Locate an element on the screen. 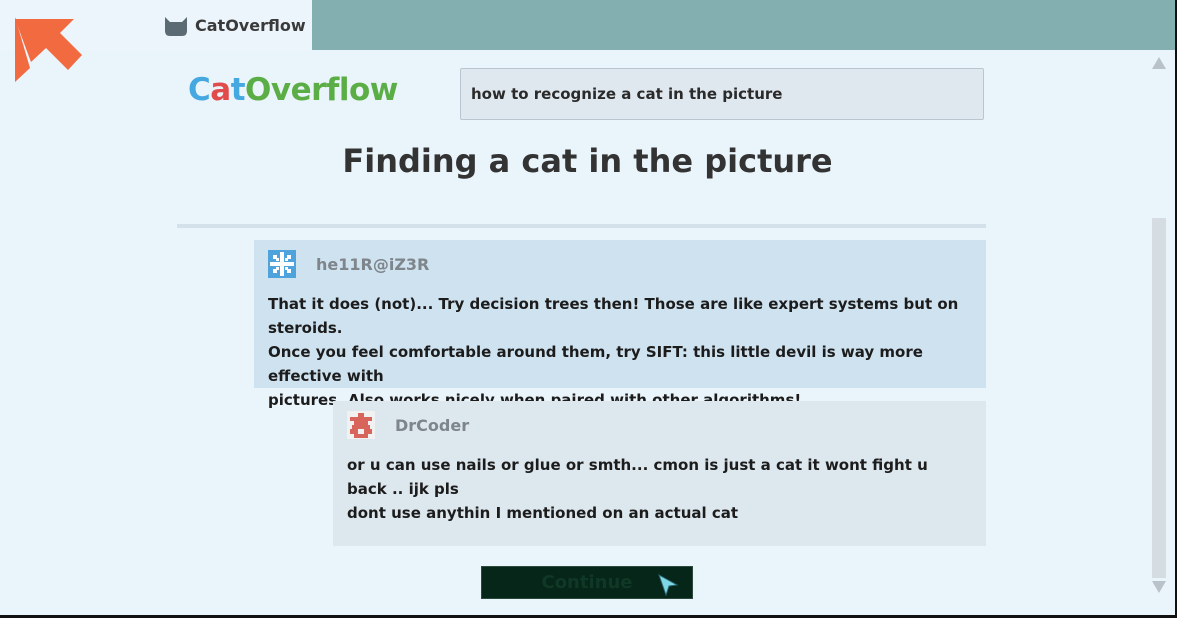 The width and height of the screenshot is (1177, 618). logo-overflow: Overflow is located at coordinates (321, 90).